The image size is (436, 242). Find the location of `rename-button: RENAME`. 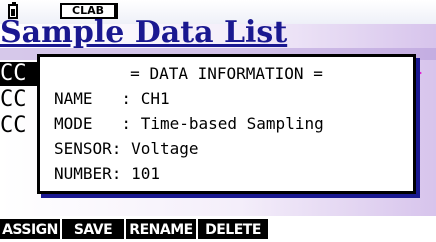

rename-button: RENAME is located at coordinates (161, 229).